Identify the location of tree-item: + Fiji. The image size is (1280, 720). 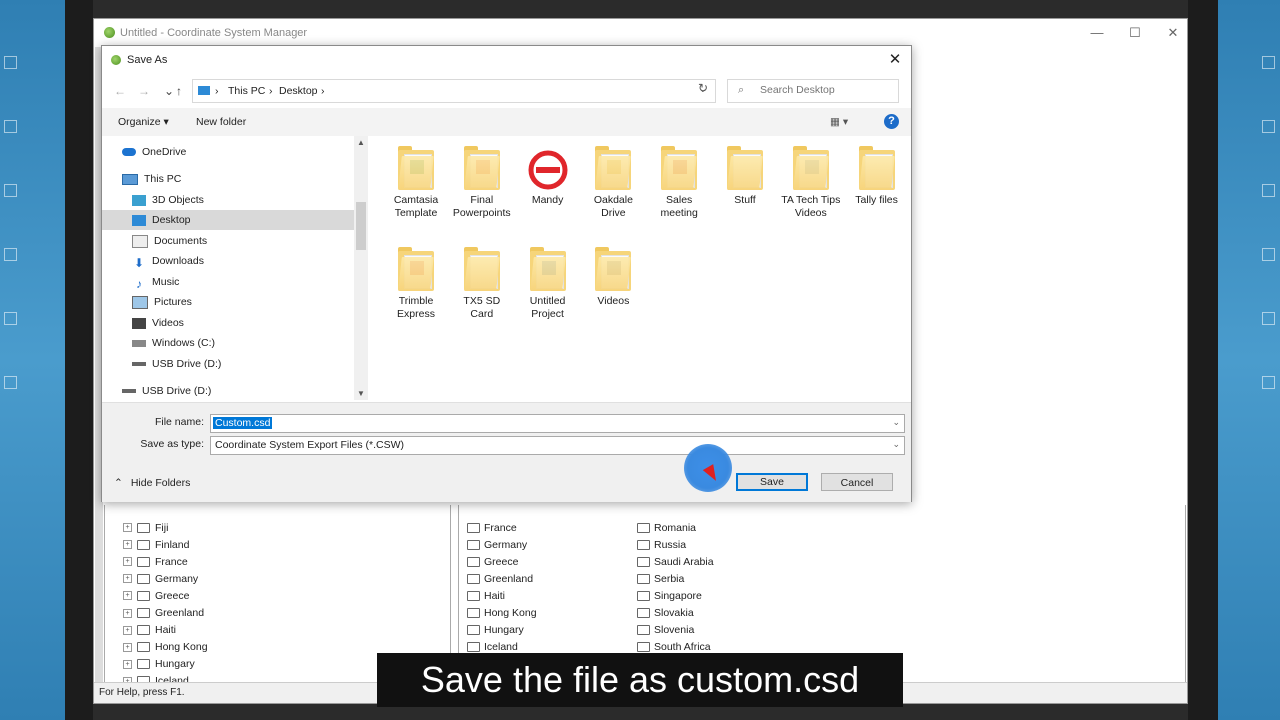
(145, 527).